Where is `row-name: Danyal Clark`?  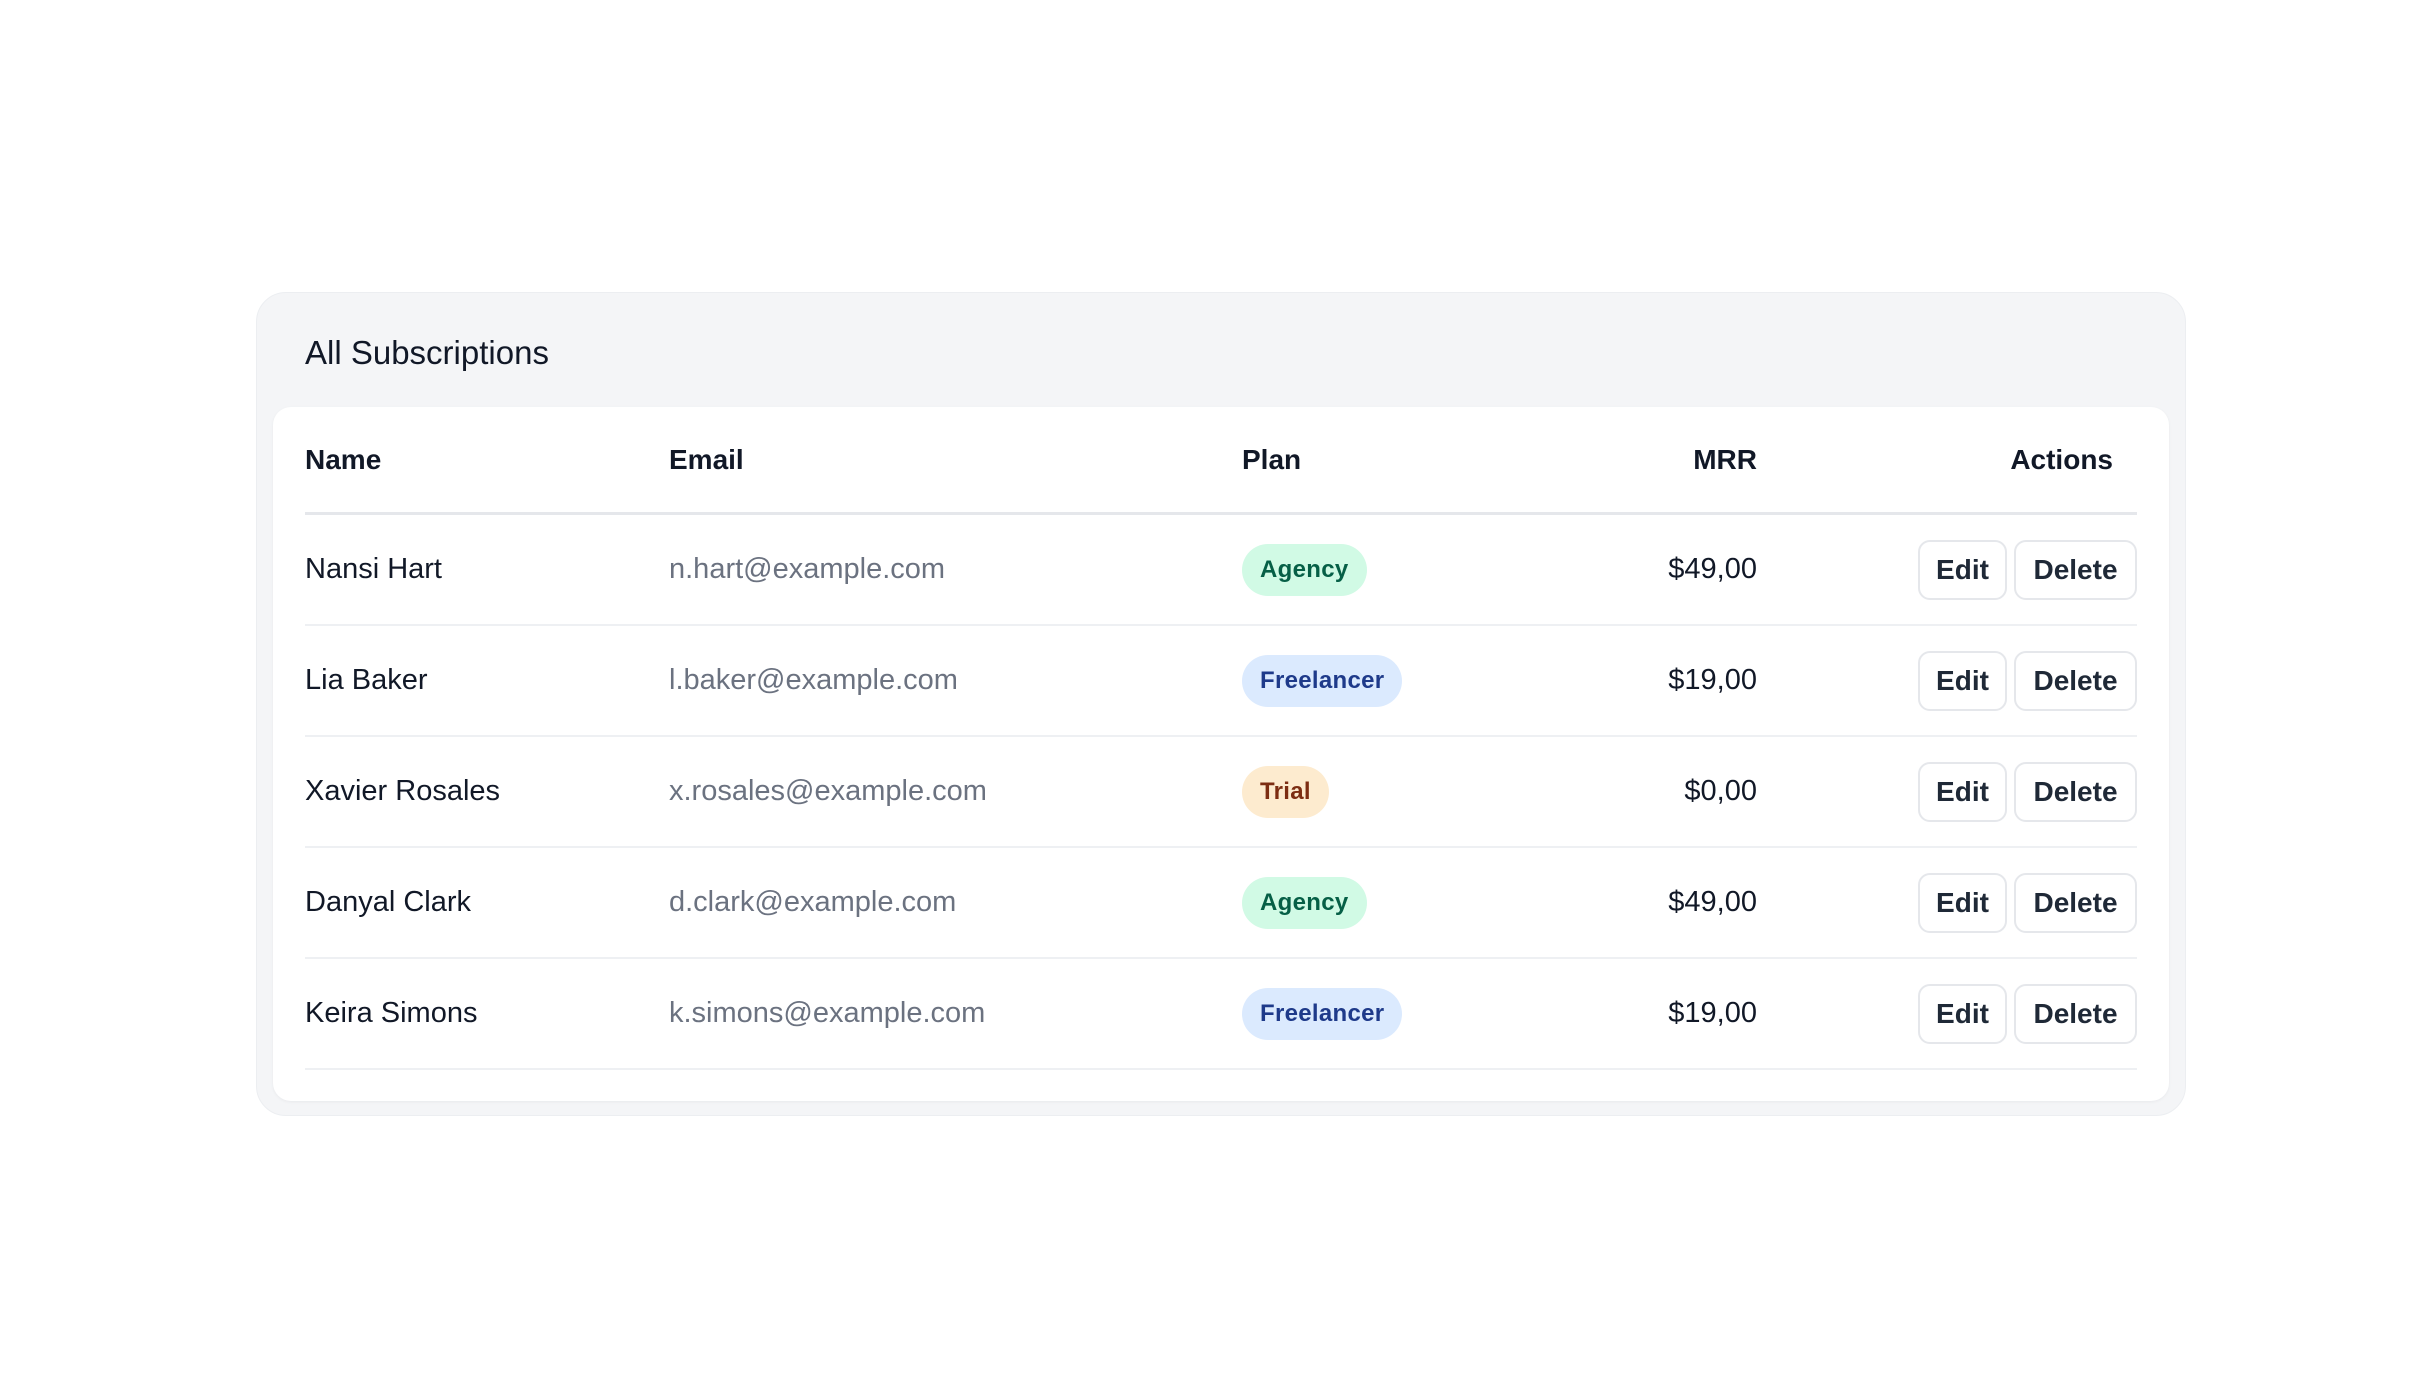
row-name: Danyal Clark is located at coordinates (487, 903).